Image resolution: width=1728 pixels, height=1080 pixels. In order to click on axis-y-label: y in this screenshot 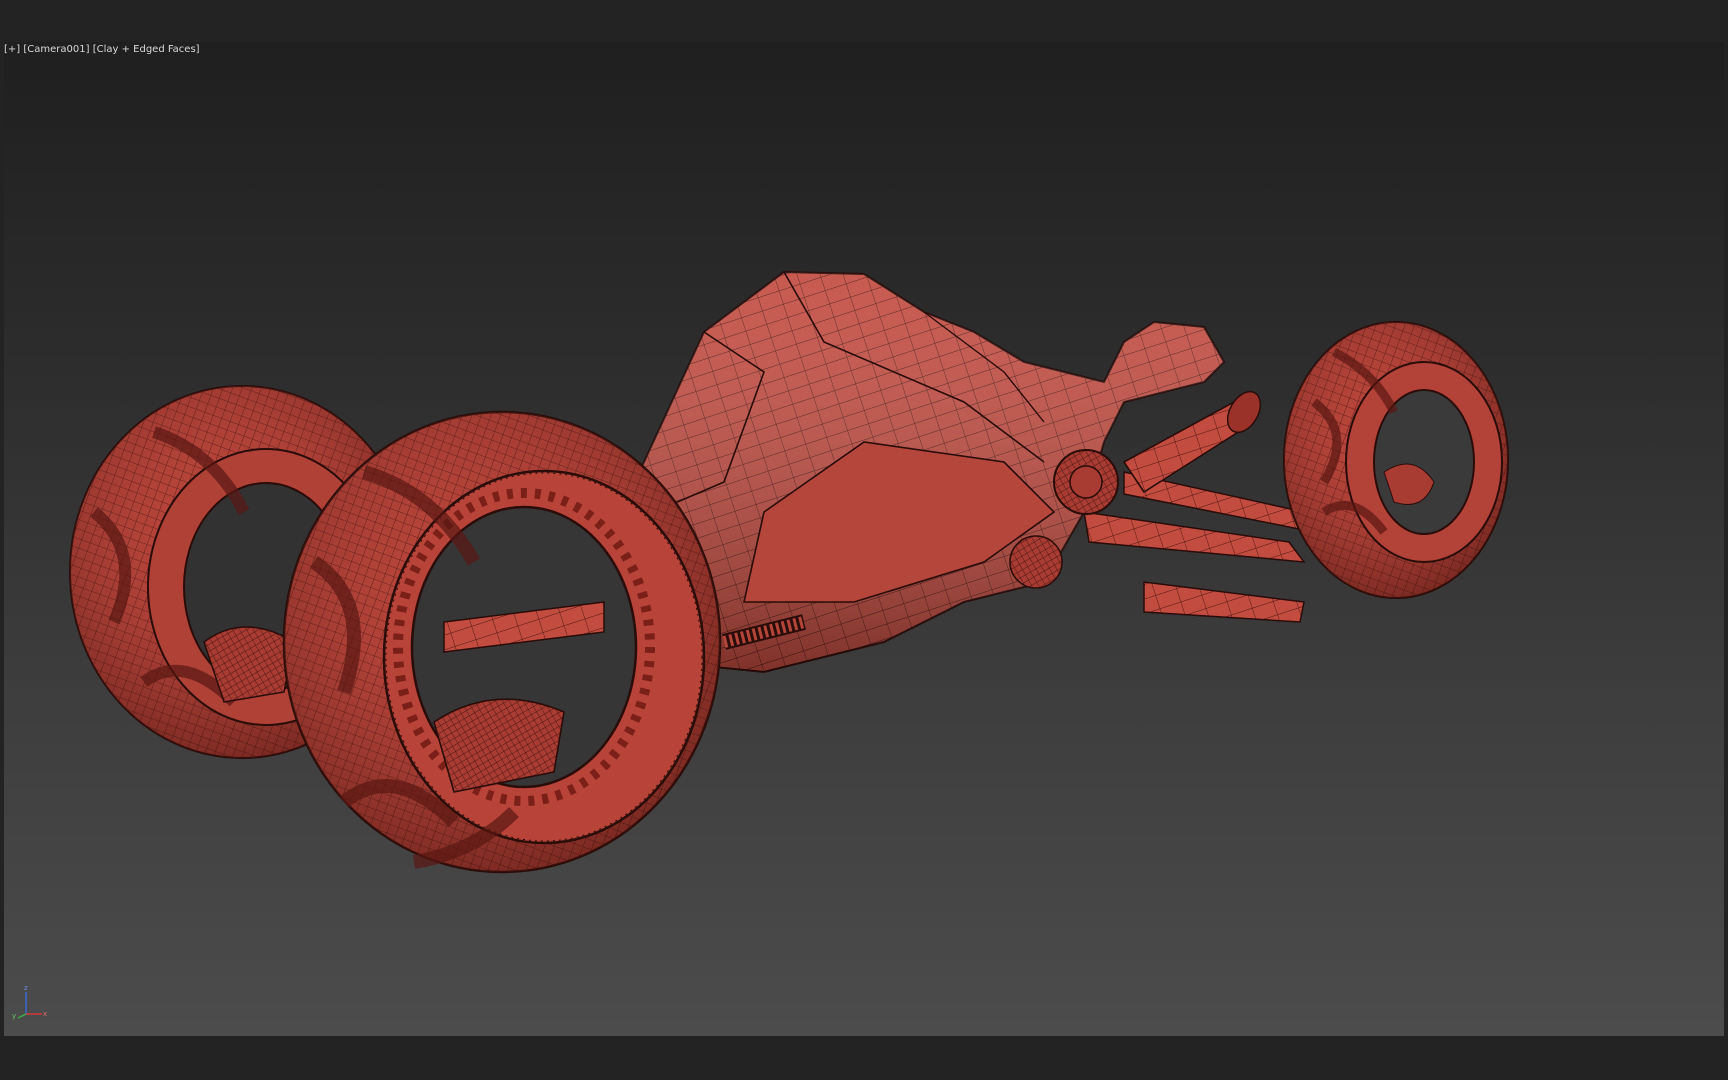, I will do `click(14, 1016)`.